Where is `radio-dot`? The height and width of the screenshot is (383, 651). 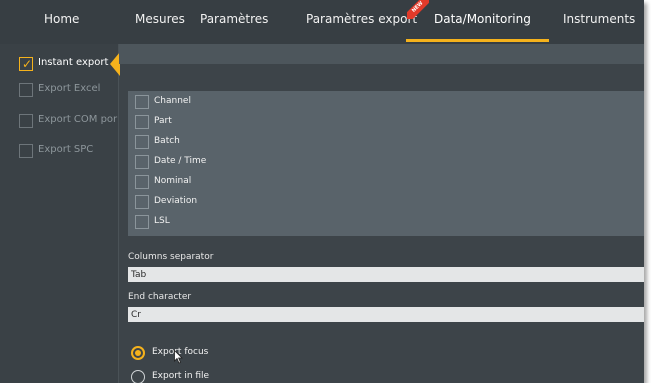
radio-dot is located at coordinates (138, 353).